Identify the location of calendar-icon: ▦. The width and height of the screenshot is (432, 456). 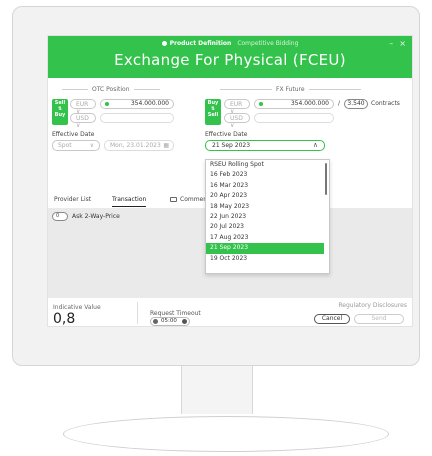
(166, 145).